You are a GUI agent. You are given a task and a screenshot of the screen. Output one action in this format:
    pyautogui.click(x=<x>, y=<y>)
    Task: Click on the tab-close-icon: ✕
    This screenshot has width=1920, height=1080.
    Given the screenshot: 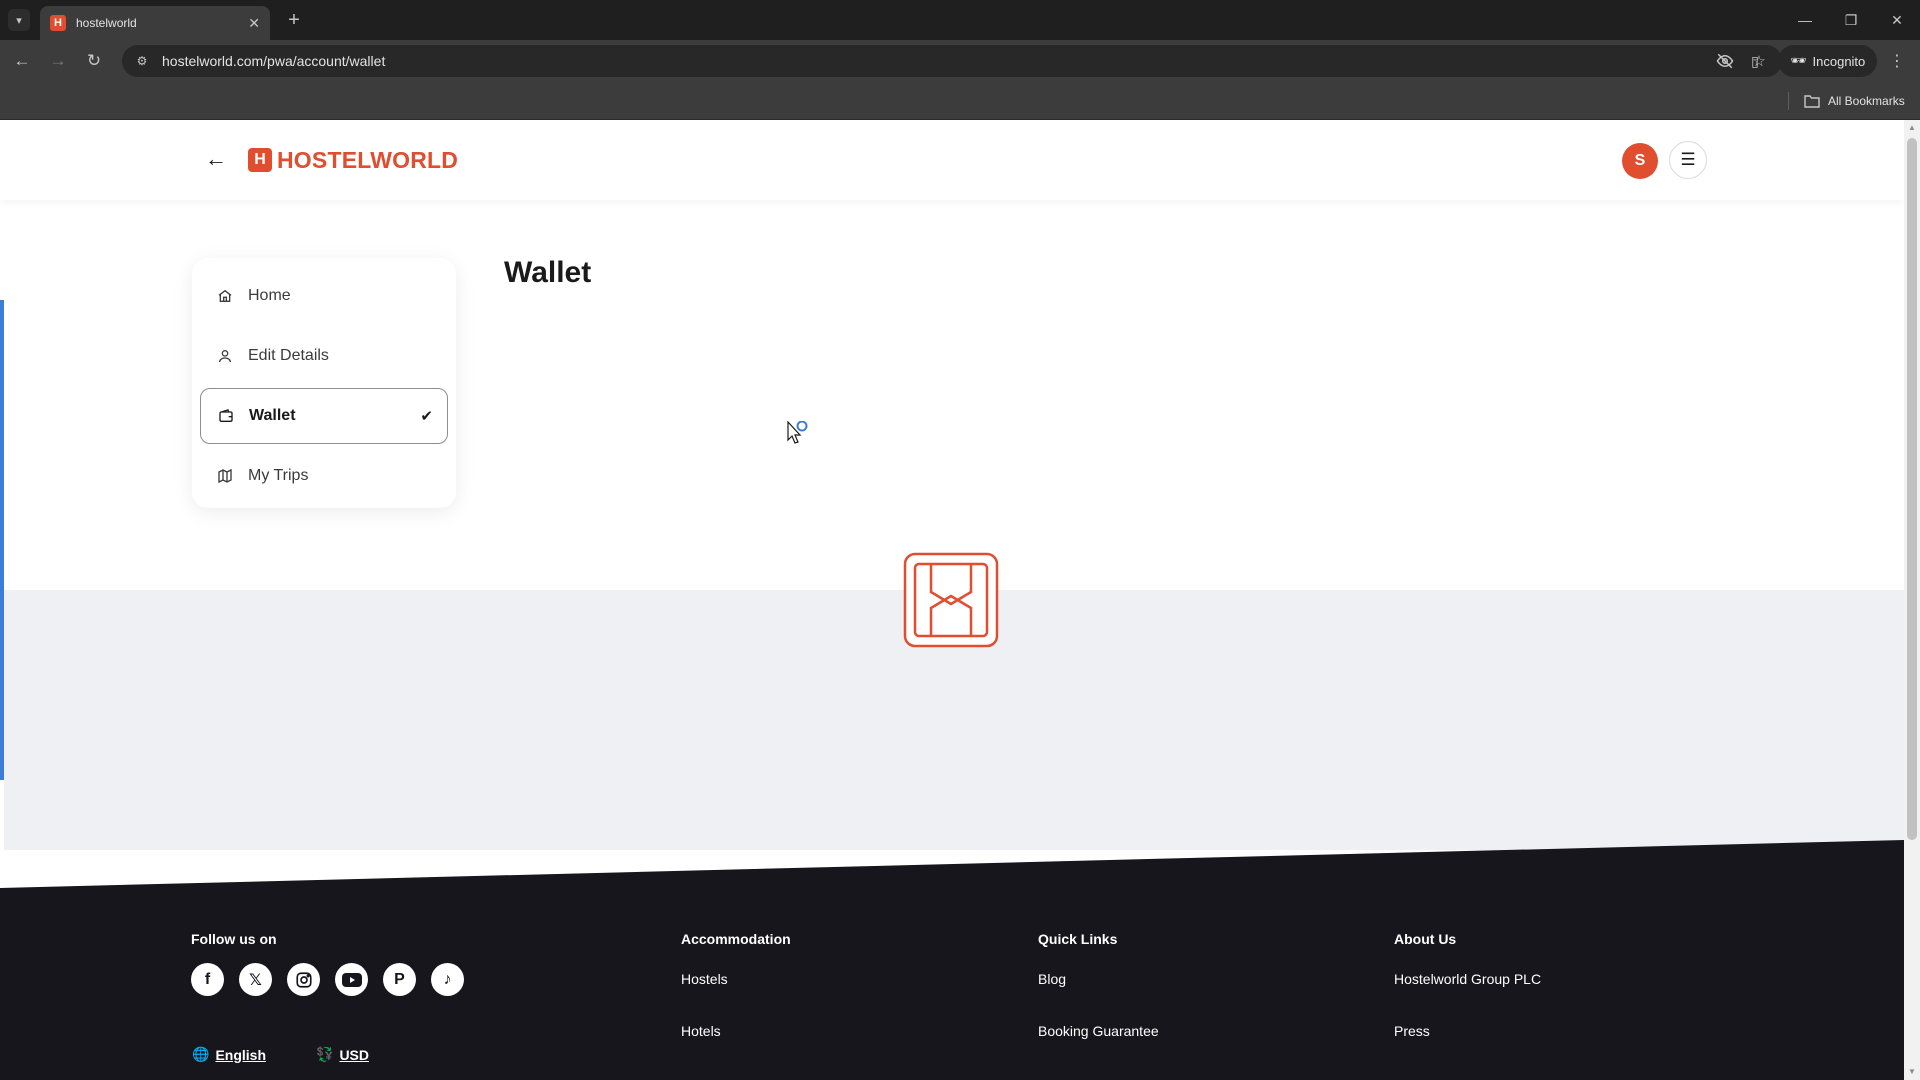 What is the action you would take?
    pyautogui.click(x=254, y=23)
    